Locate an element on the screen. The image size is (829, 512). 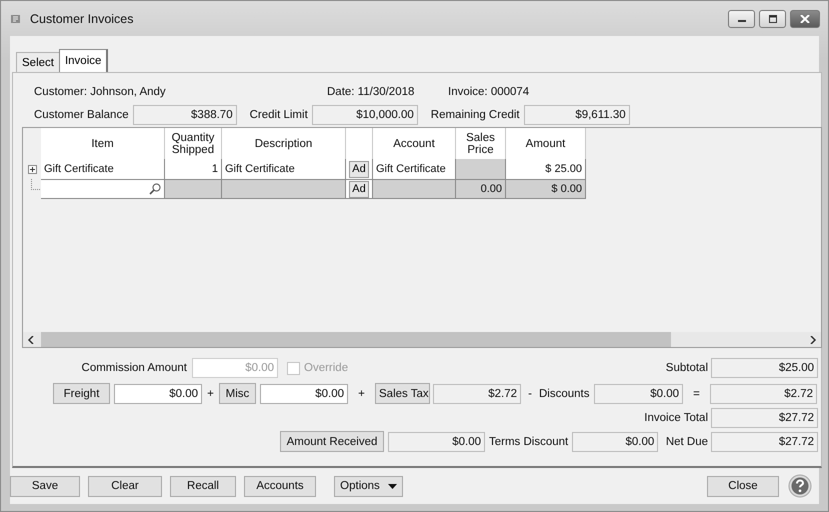
sales-tax-button: Sales Tax is located at coordinates (402, 393).